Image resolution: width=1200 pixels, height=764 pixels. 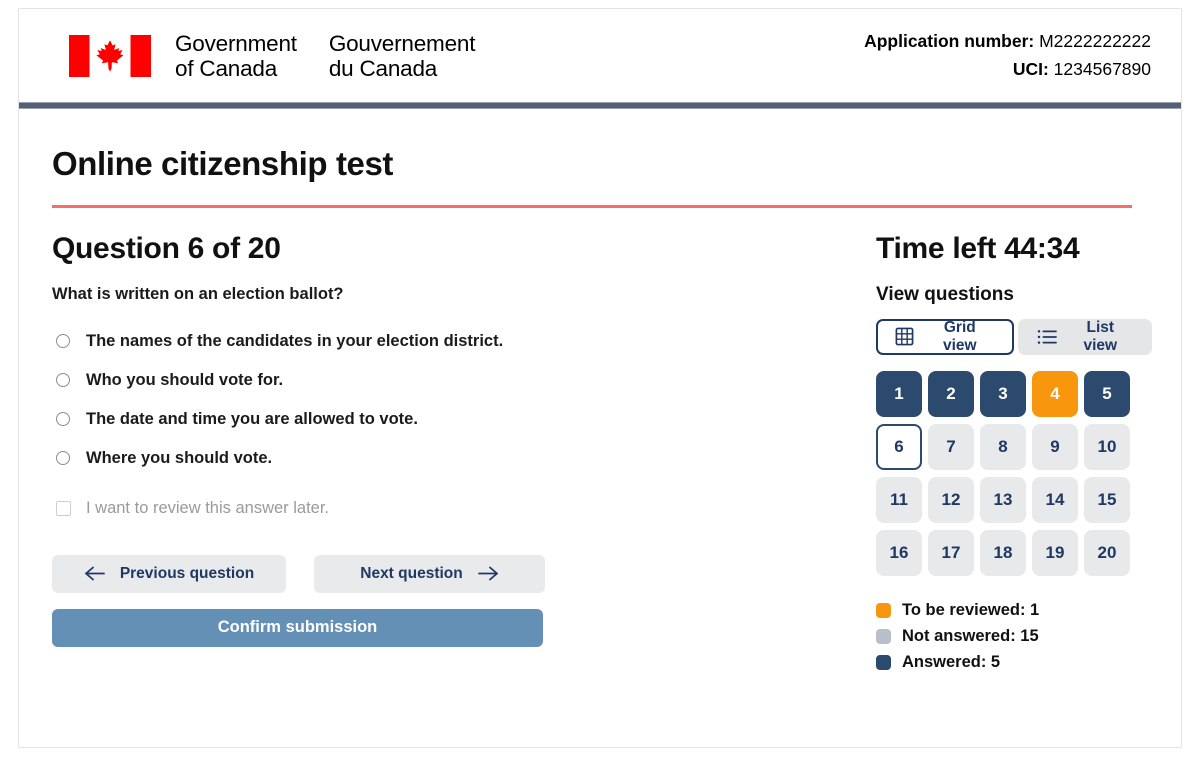 I want to click on application-number-row: Application number: M2222222222, so click(x=1007, y=41).